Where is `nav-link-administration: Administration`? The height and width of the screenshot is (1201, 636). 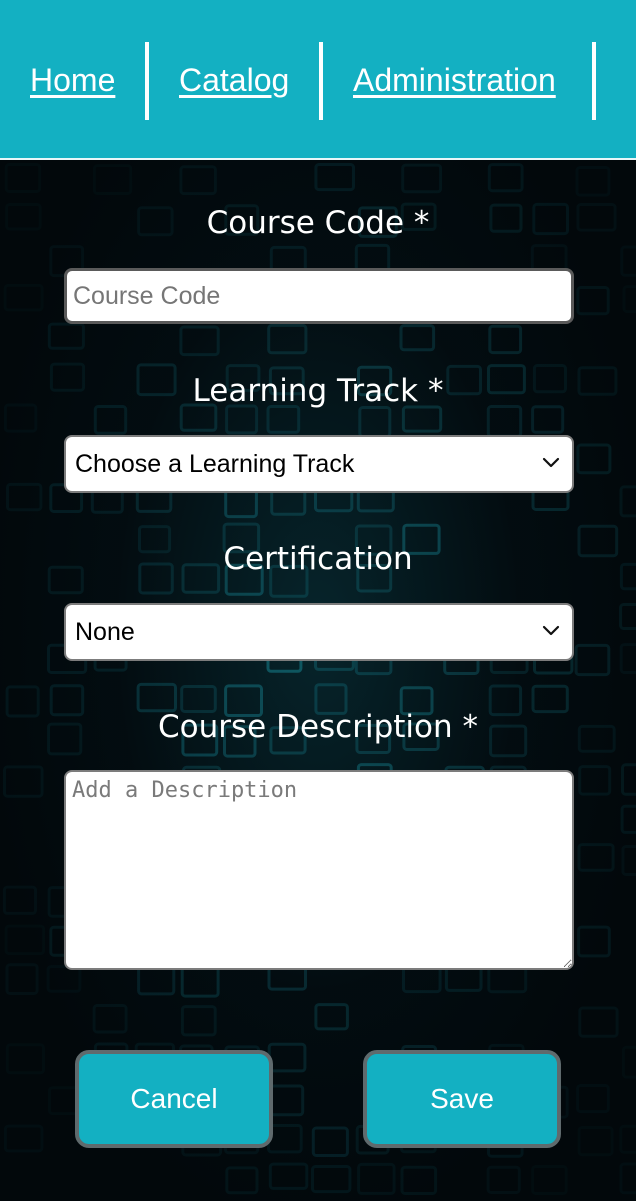
nav-link-administration: Administration is located at coordinates (454, 80).